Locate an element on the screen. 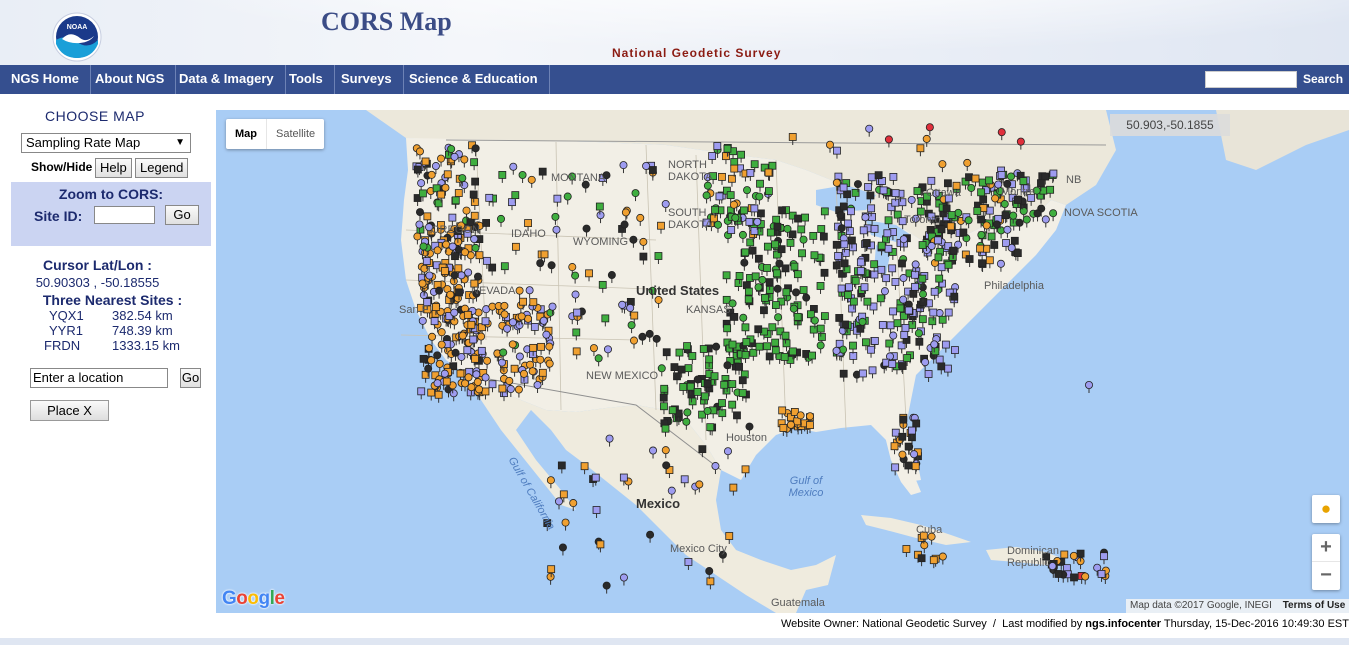 This screenshot has width=1349, height=645. bottom-bar is located at coordinates (674, 641).